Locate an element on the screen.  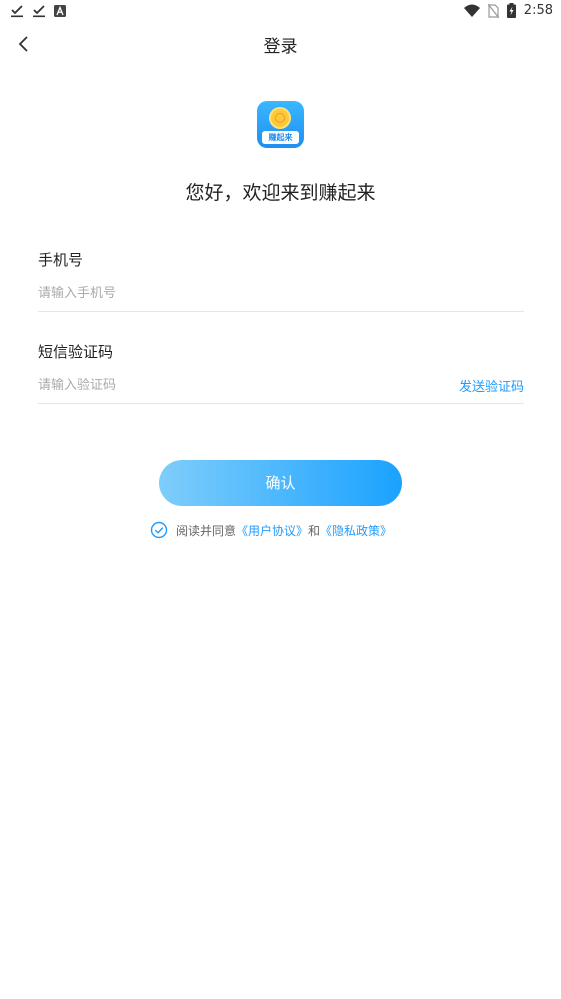
status-time: 2:58 is located at coordinates (538, 10).